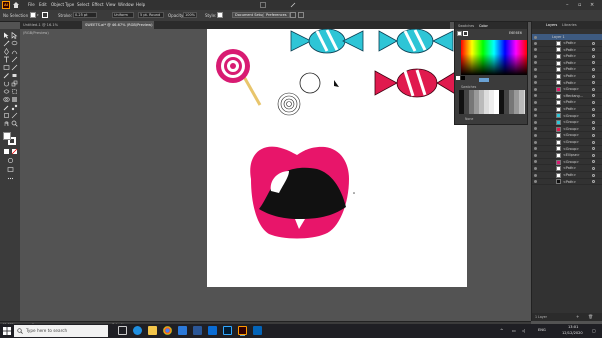 This screenshot has height=338, width=602. I want to click on tab-untitled-1: Untitled-1 @ 16.1% (RGB/Preview), so click(51, 28).